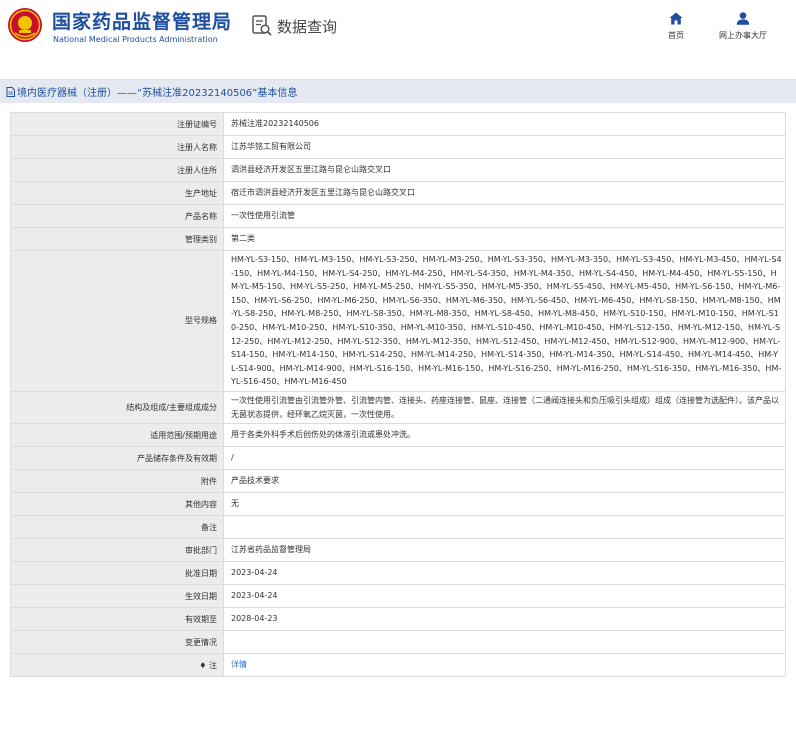  Describe the element at coordinates (117, 124) in the screenshot. I see `field-label: 注册证编号` at that location.